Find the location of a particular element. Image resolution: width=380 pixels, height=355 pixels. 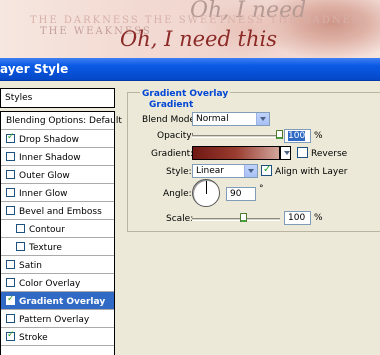

angle-dial is located at coordinates (206, 193).